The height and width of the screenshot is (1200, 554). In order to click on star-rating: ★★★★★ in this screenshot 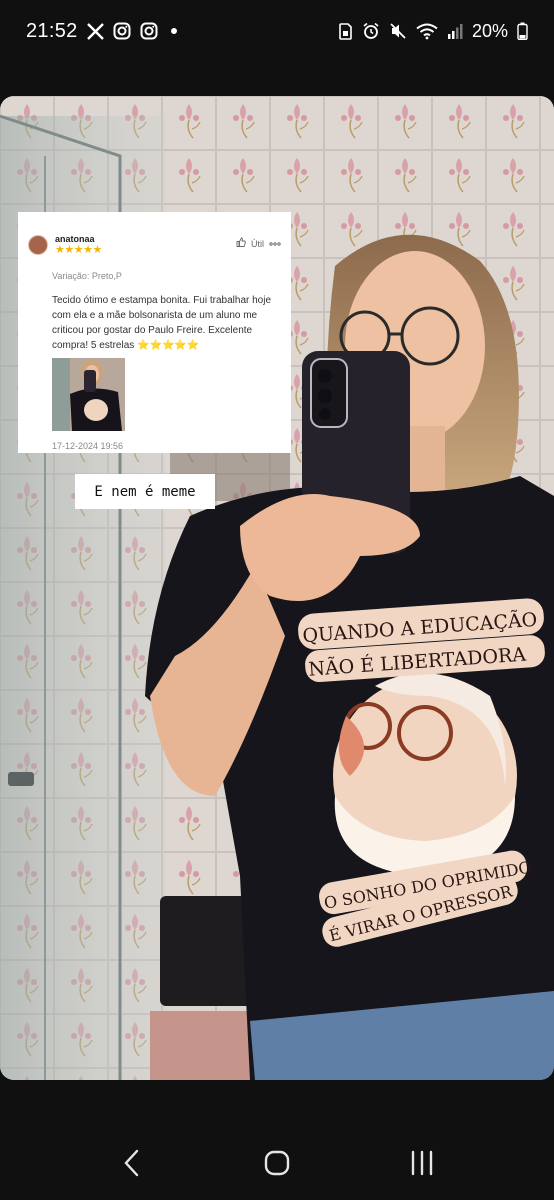, I will do `click(78, 250)`.